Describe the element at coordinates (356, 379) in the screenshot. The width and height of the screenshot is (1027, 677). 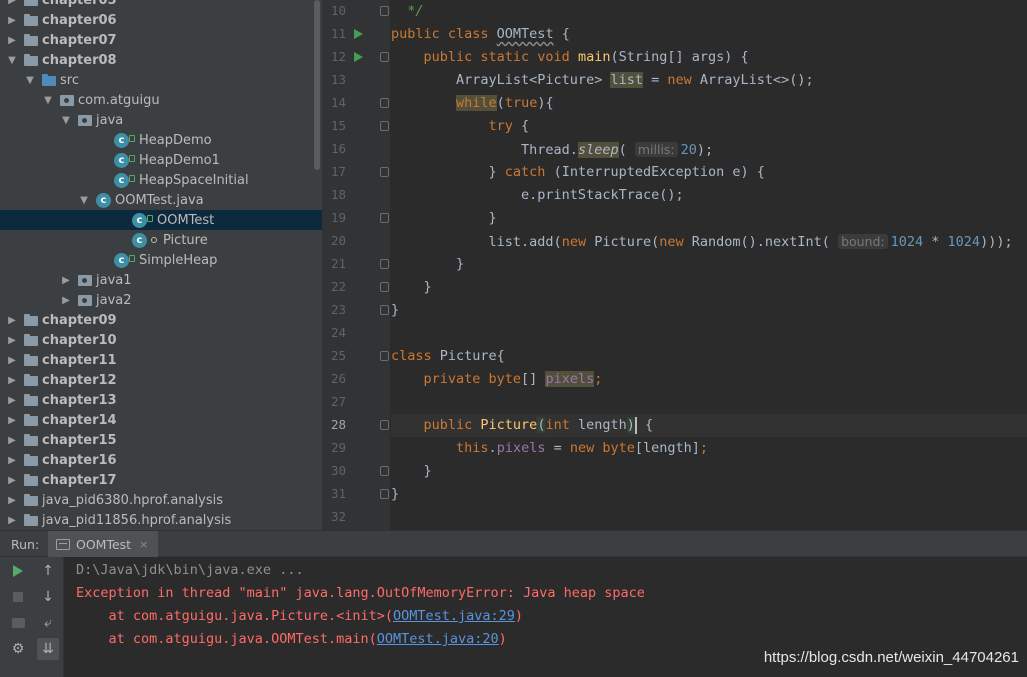
I see `gutter-row: 26` at that location.